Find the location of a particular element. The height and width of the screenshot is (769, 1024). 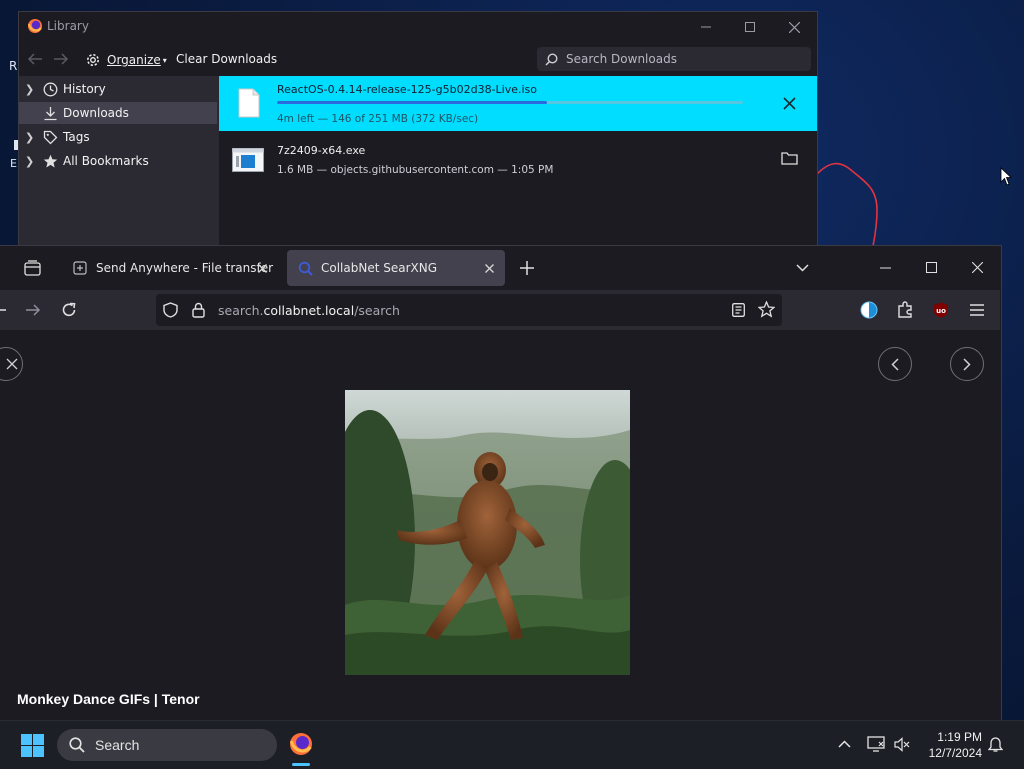

sidebar-item-all-bookmarks: ❯ All Bookmarks is located at coordinates (118, 161).